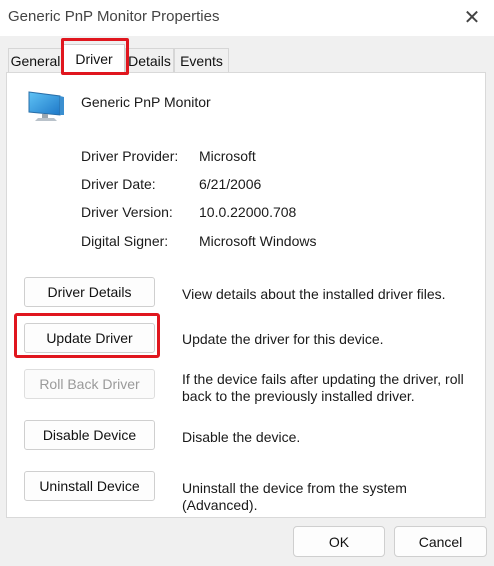  I want to click on window-title: Generic PnP Monitor Properties, so click(114, 16).